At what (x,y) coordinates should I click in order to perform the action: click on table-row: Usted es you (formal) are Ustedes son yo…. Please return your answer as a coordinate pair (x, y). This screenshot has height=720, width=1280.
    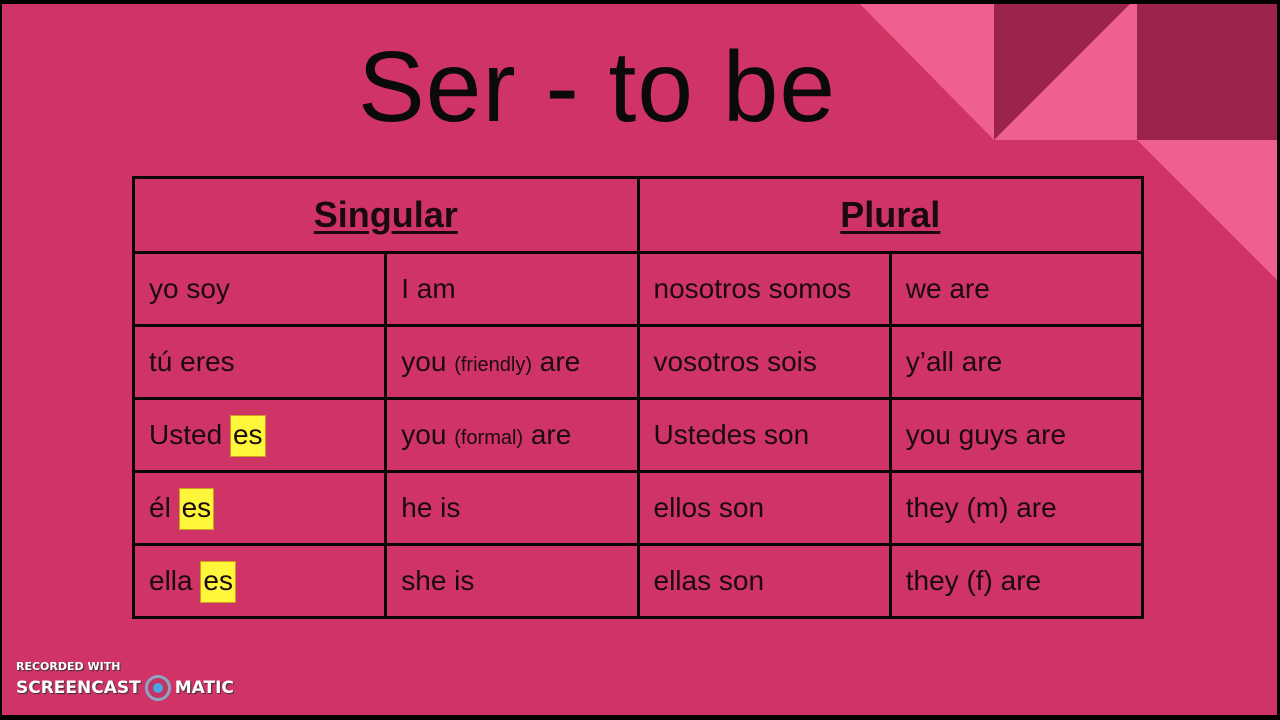
    Looking at the image, I should click on (638, 435).